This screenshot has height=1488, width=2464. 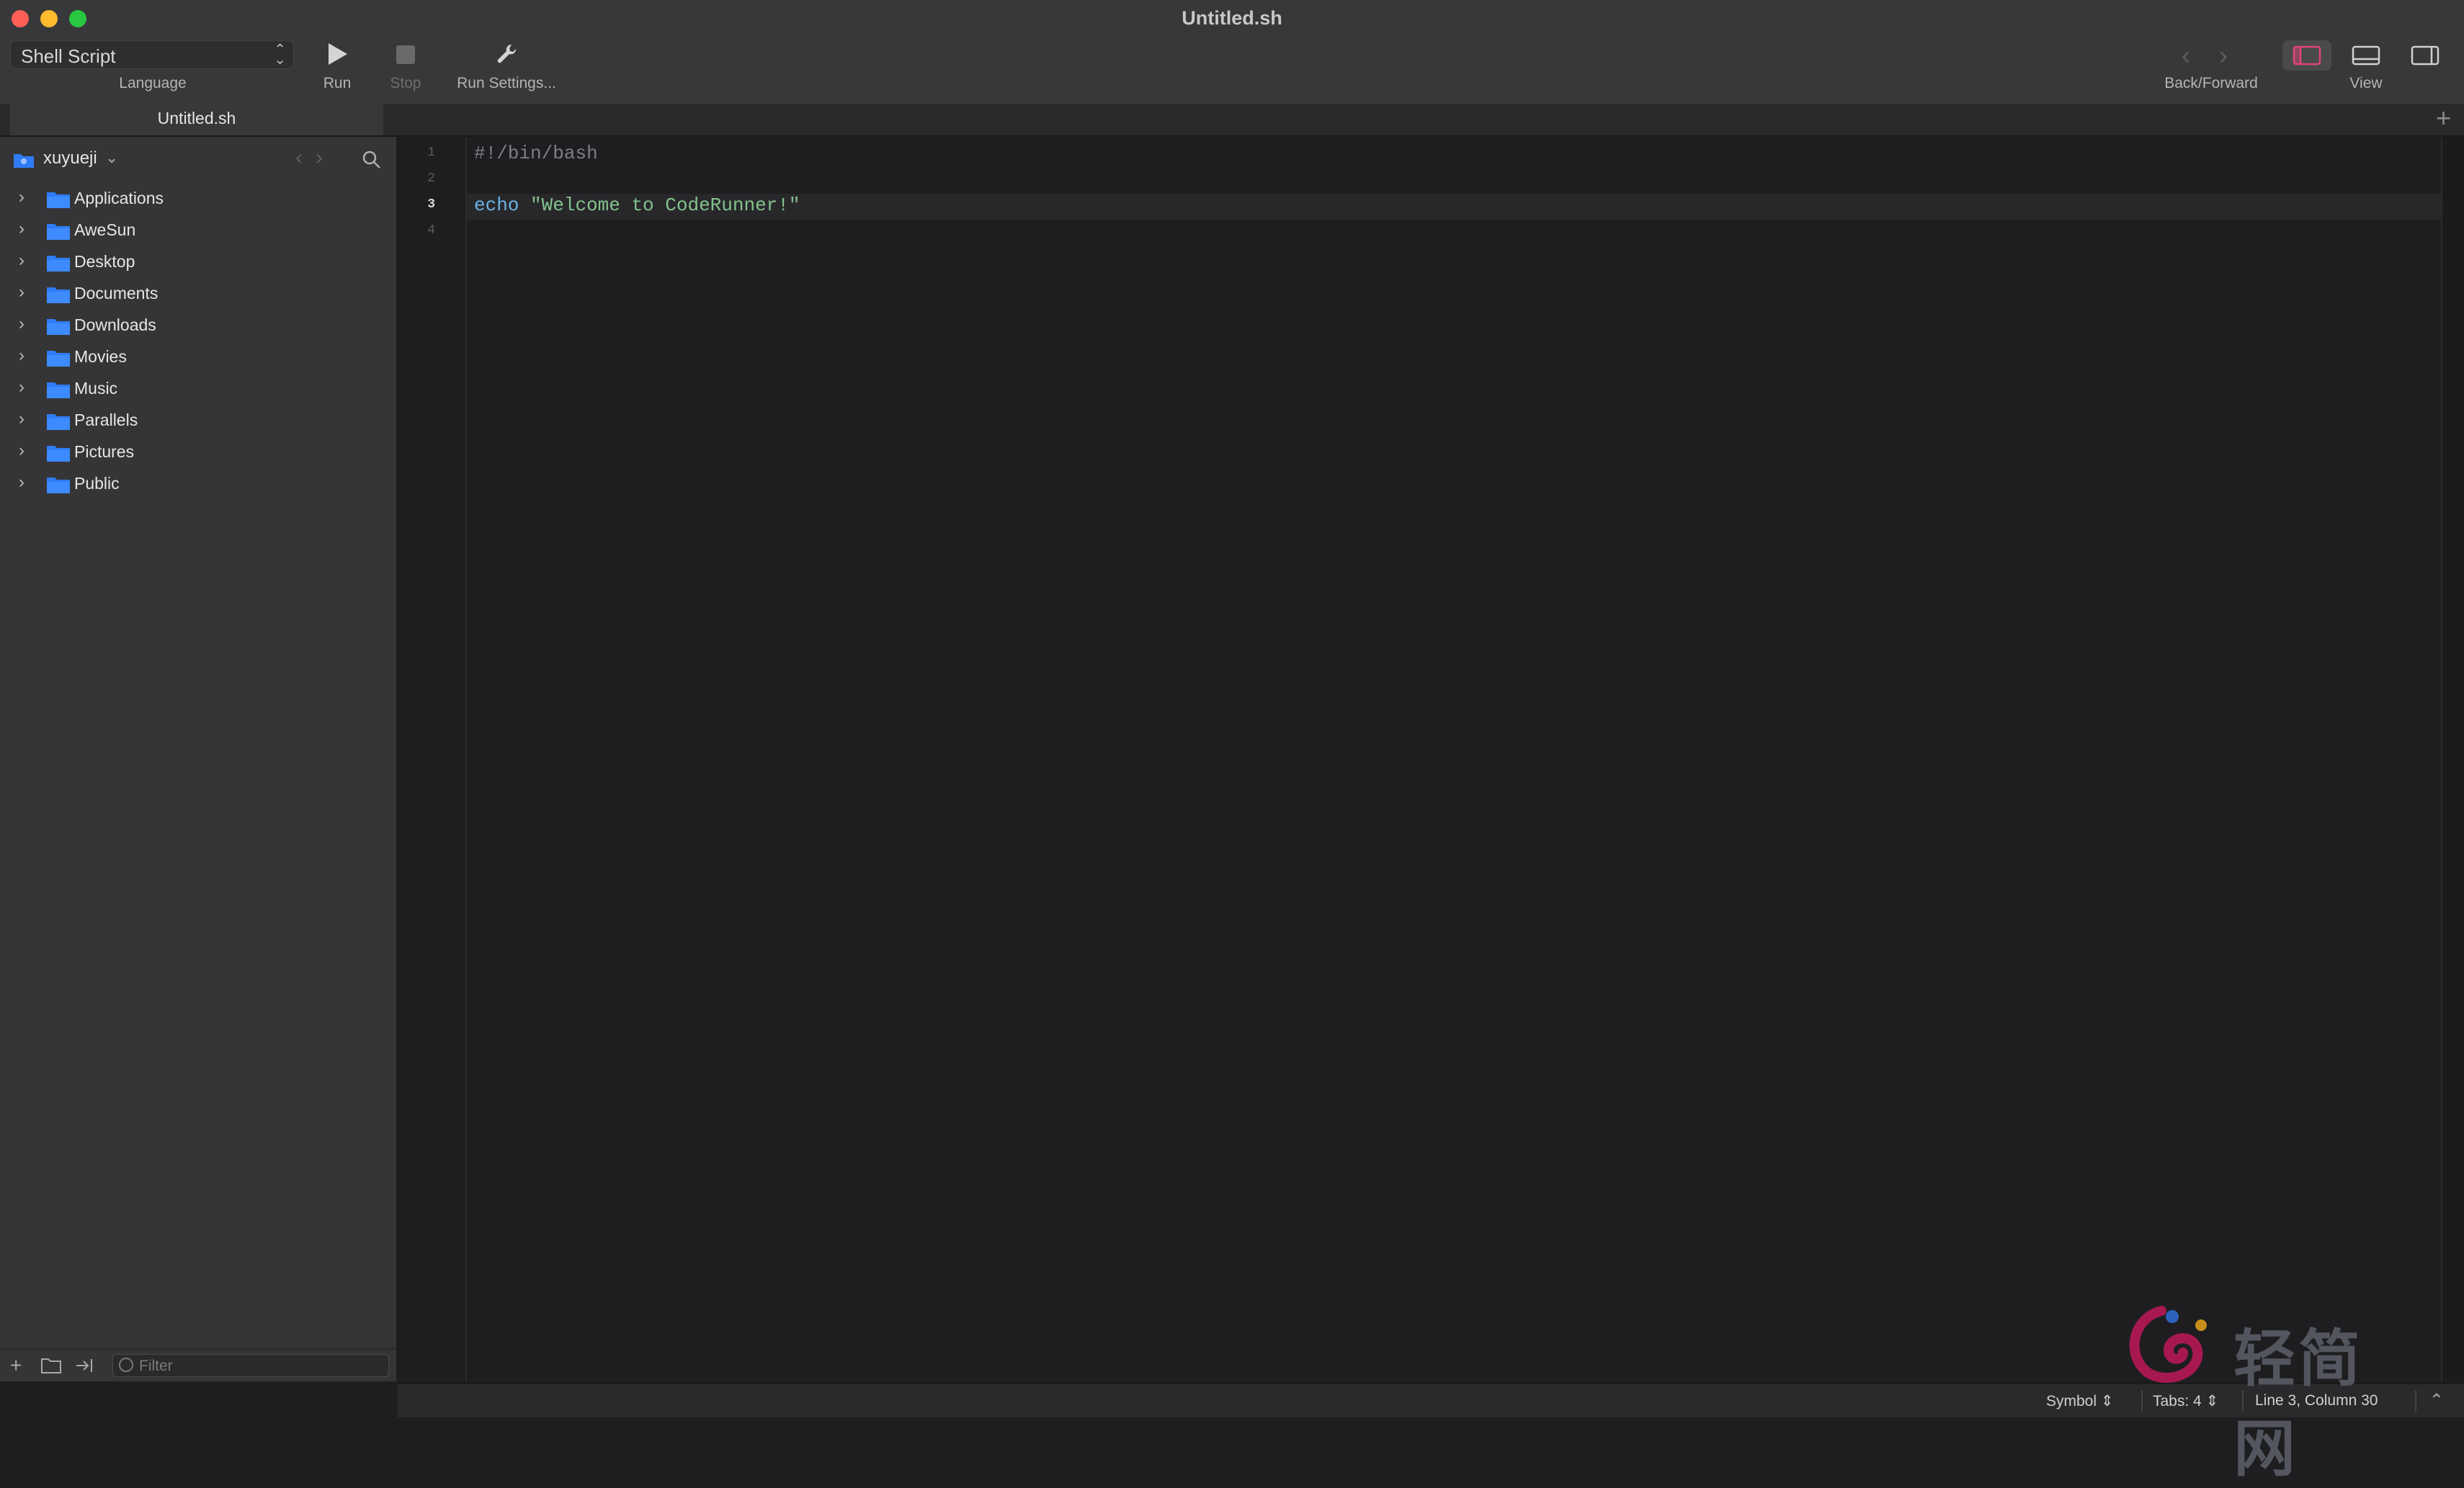 What do you see at coordinates (198, 262) in the screenshot?
I see `tree-item-desktop: › Desktop` at bounding box center [198, 262].